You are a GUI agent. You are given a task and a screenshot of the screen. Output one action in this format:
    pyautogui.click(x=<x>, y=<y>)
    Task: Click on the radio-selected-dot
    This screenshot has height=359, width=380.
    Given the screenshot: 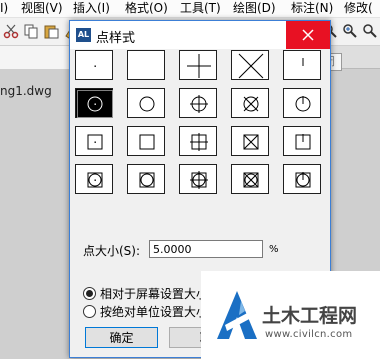 What is the action you would take?
    pyautogui.click(x=89, y=293)
    